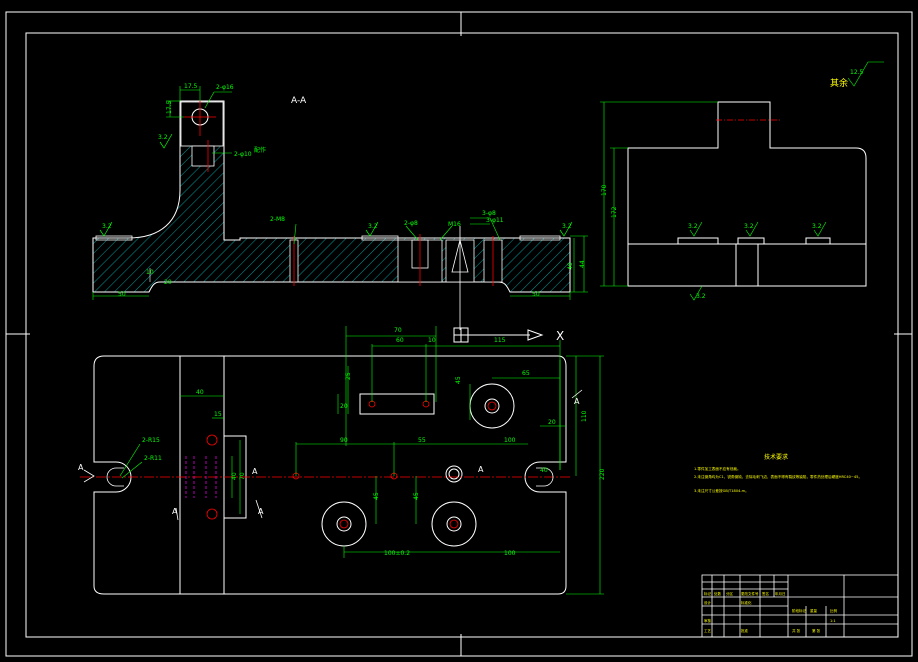 The height and width of the screenshot is (662, 918). What do you see at coordinates (718, 593) in the screenshot?
I see `title-block-cell-1: 处数` at bounding box center [718, 593].